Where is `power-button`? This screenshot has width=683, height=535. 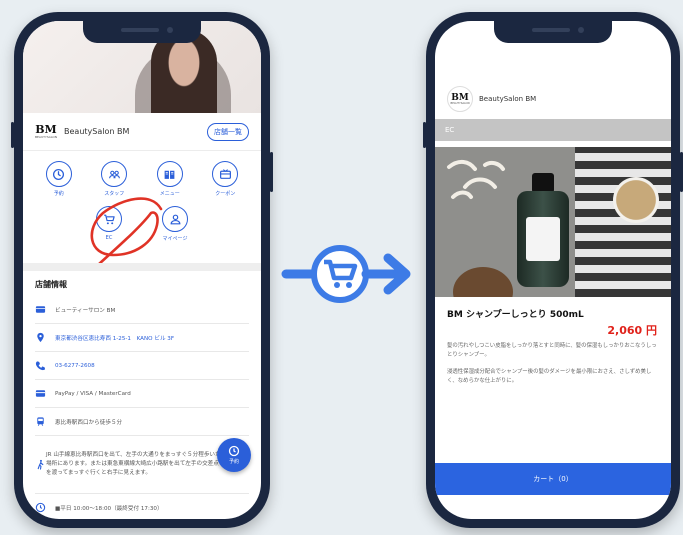 power-button is located at coordinates (271, 172).